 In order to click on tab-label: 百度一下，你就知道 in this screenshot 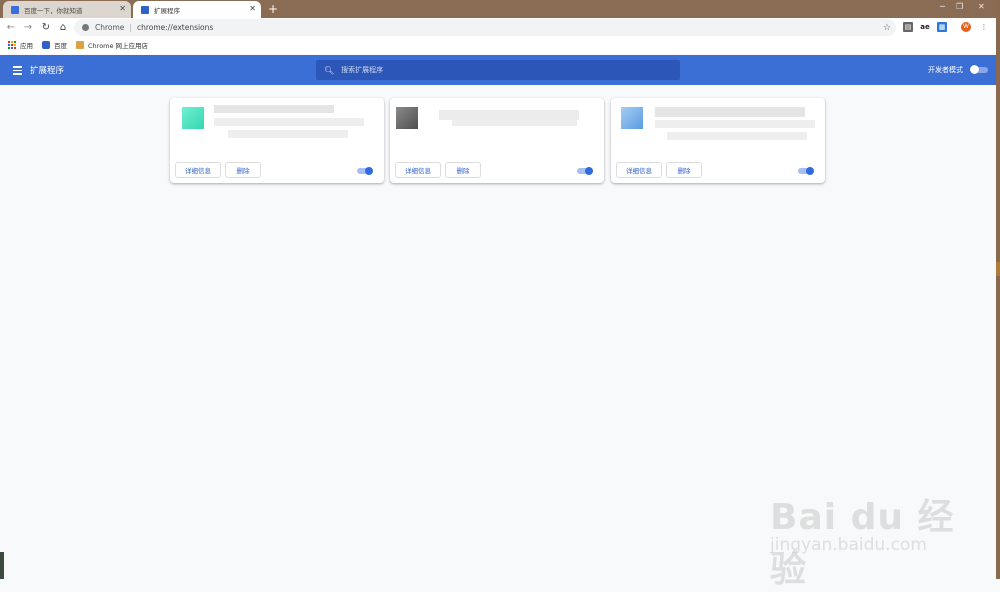, I will do `click(53, 10)`.